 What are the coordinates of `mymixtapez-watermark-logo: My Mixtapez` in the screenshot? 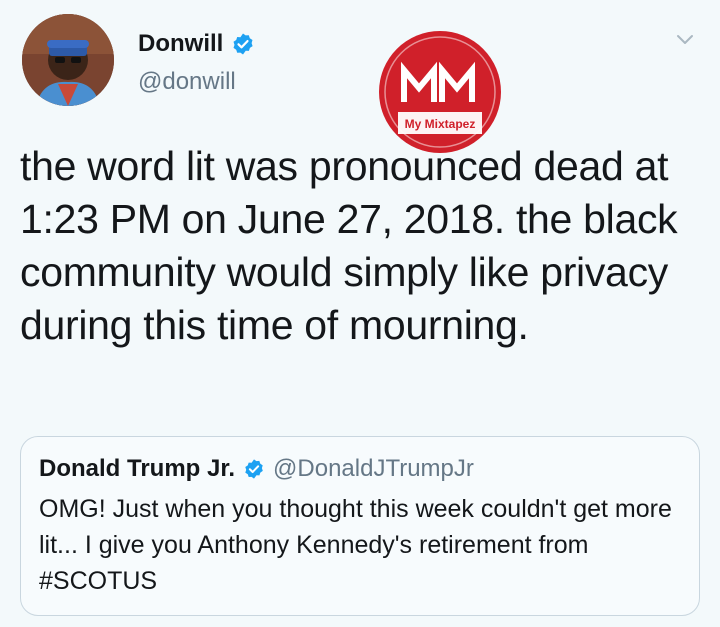 It's located at (440, 92).